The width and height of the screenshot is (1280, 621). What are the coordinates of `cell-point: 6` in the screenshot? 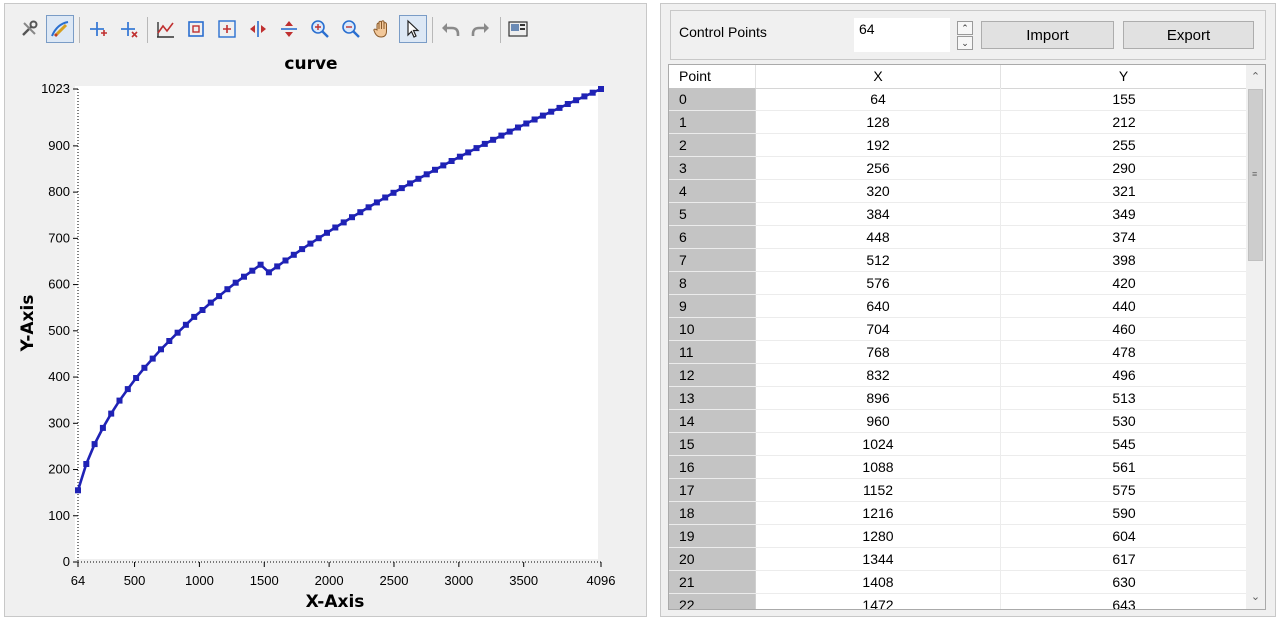 It's located at (712, 237).